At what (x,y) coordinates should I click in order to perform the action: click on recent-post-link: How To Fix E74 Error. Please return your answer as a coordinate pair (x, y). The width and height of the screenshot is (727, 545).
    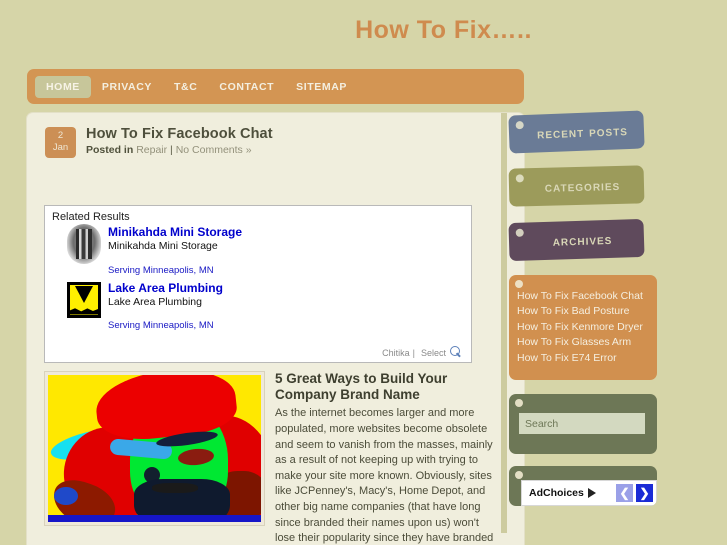
    Looking at the image, I should click on (583, 358).